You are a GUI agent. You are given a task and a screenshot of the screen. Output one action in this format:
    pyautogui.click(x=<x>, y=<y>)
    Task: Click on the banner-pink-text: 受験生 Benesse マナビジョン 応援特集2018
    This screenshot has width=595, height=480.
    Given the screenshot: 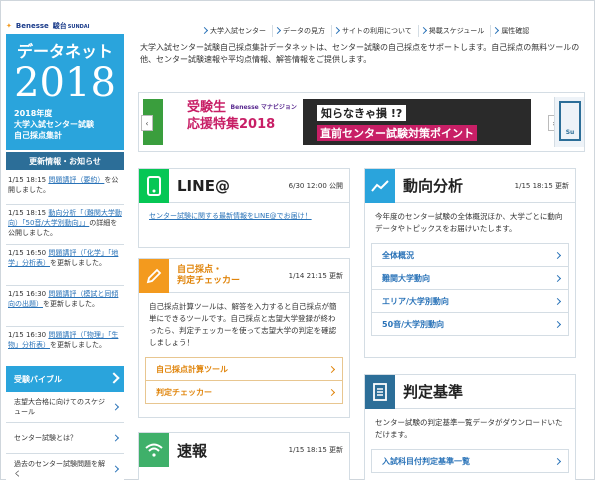 What is the action you would take?
    pyautogui.click(x=242, y=116)
    